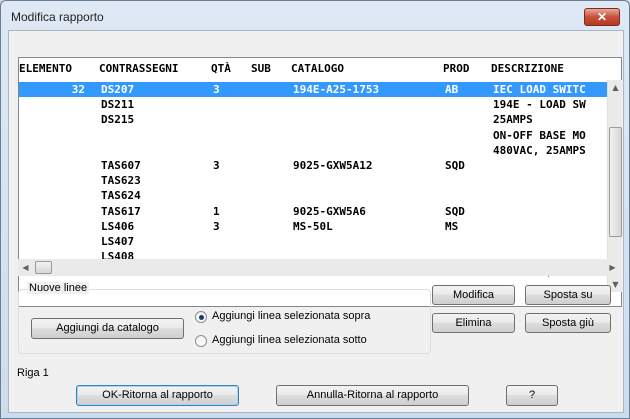 This screenshot has height=419, width=630. What do you see at coordinates (568, 323) in the screenshot?
I see `sposta-giu-button: Sposta giù` at bounding box center [568, 323].